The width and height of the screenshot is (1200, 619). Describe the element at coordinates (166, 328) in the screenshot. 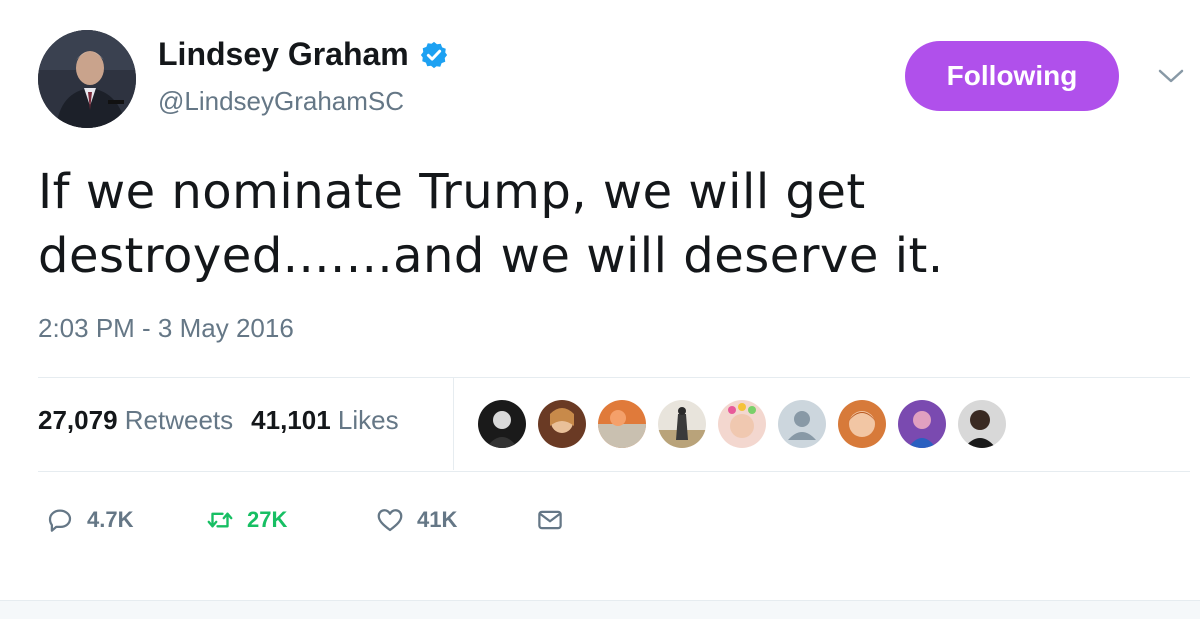

I see `tweet-timestamp: 2:03 PM - 3 May 2016` at that location.